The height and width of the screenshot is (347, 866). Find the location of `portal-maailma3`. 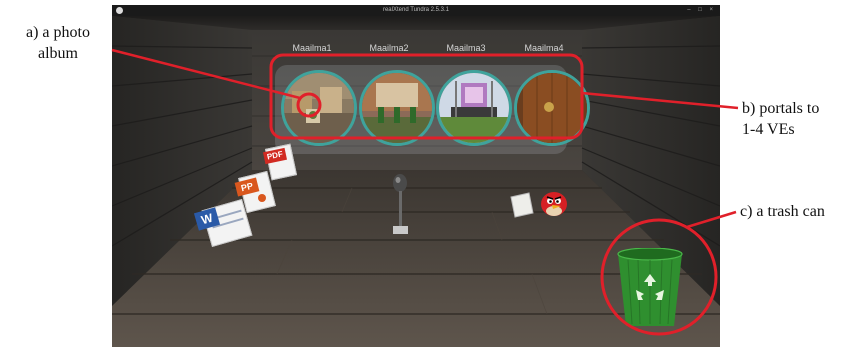

portal-maailma3 is located at coordinates (474, 108).